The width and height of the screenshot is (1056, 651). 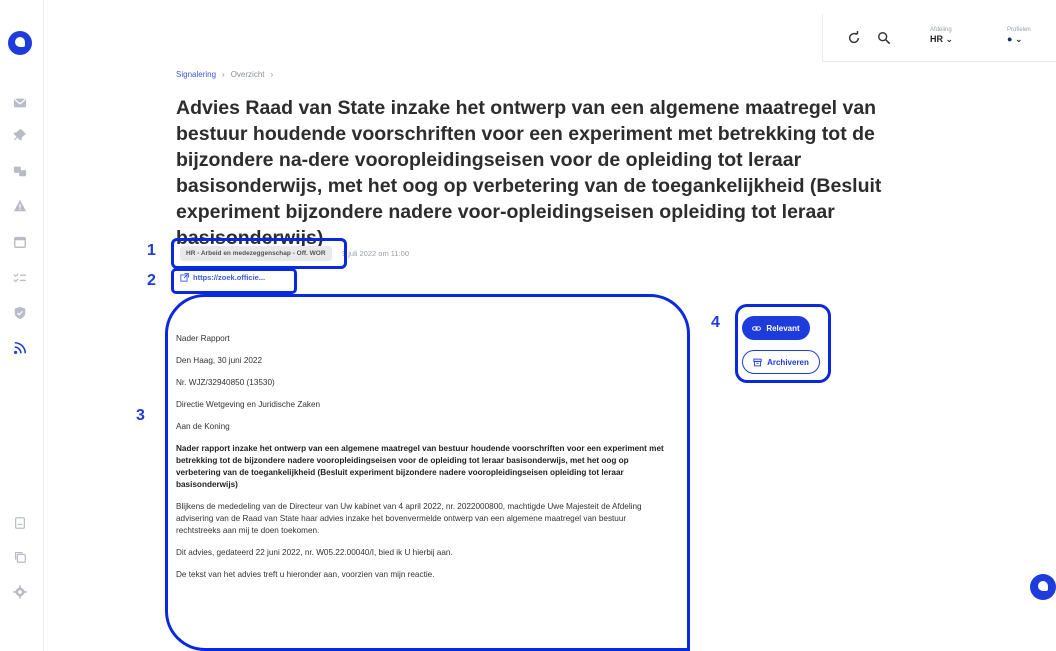 I want to click on top-toolbar: Afdeling HR ⌄ Profielen ● ⌄, so click(x=939, y=38).